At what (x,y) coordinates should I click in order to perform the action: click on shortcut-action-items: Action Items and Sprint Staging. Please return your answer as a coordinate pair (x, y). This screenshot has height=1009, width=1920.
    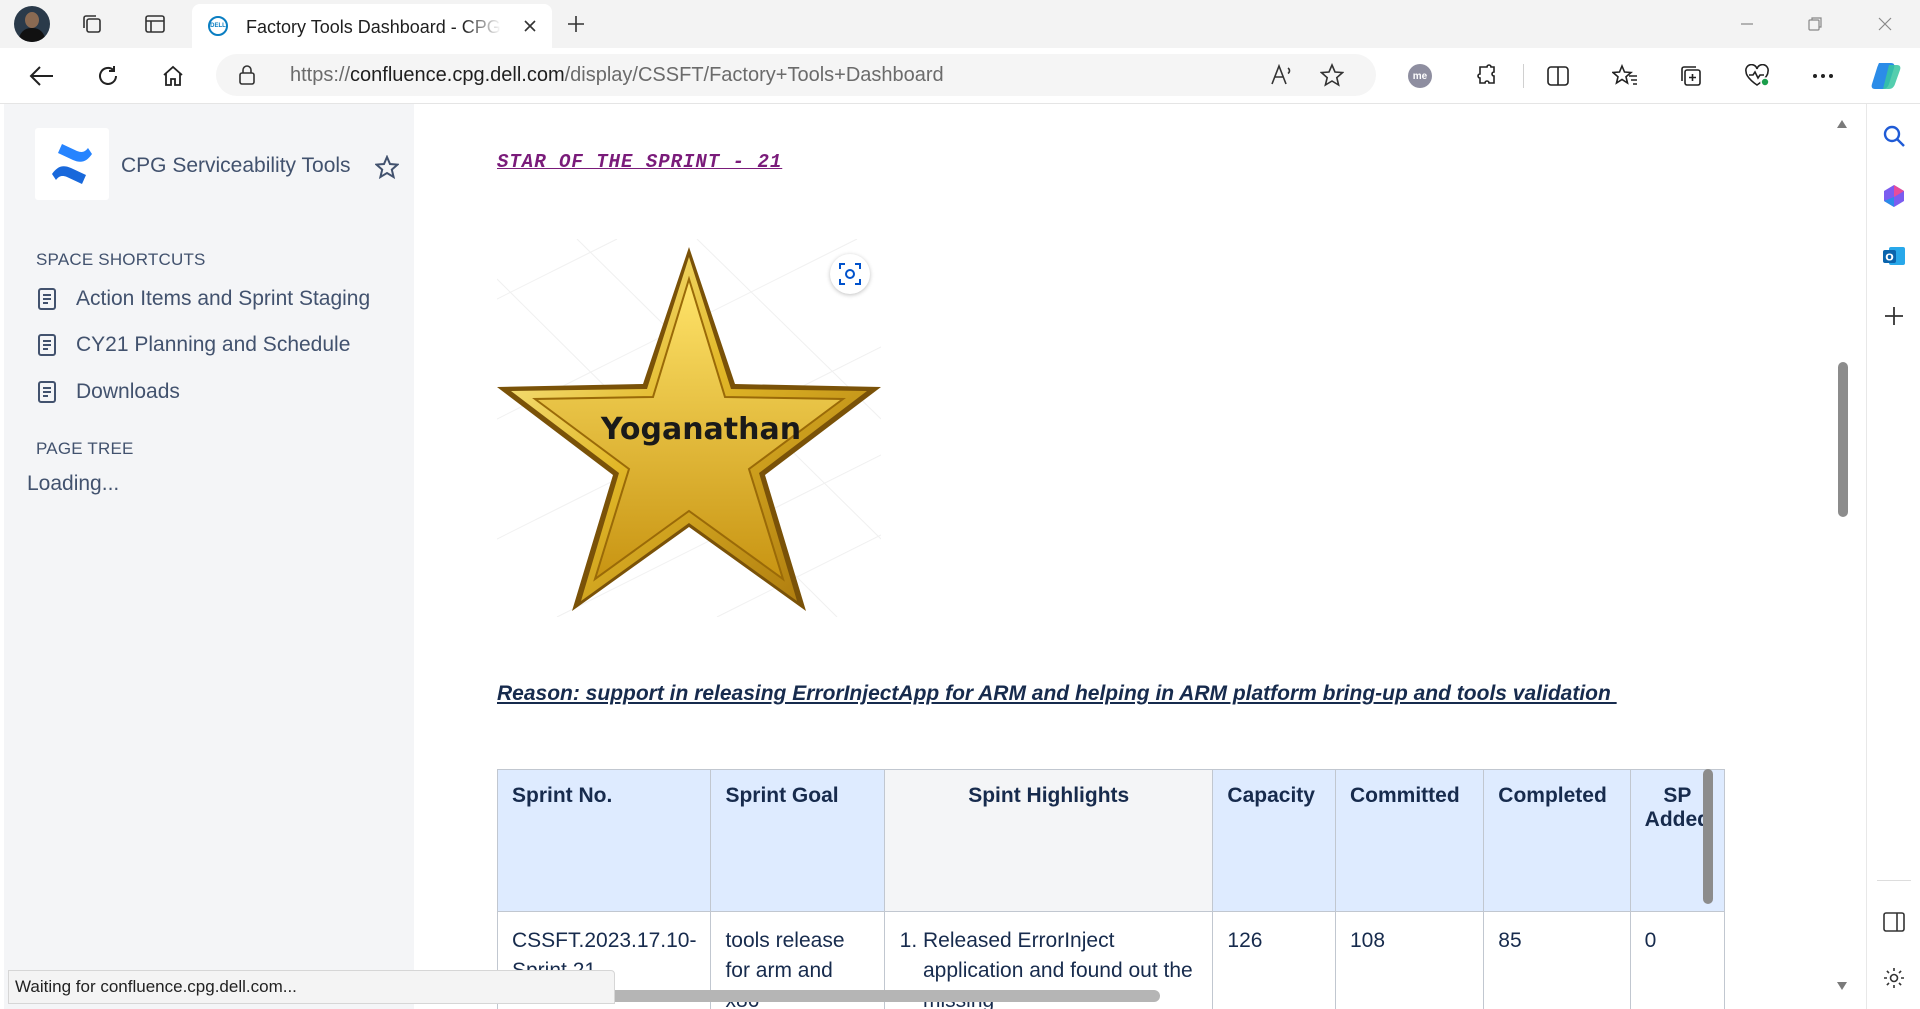
    Looking at the image, I should click on (204, 299).